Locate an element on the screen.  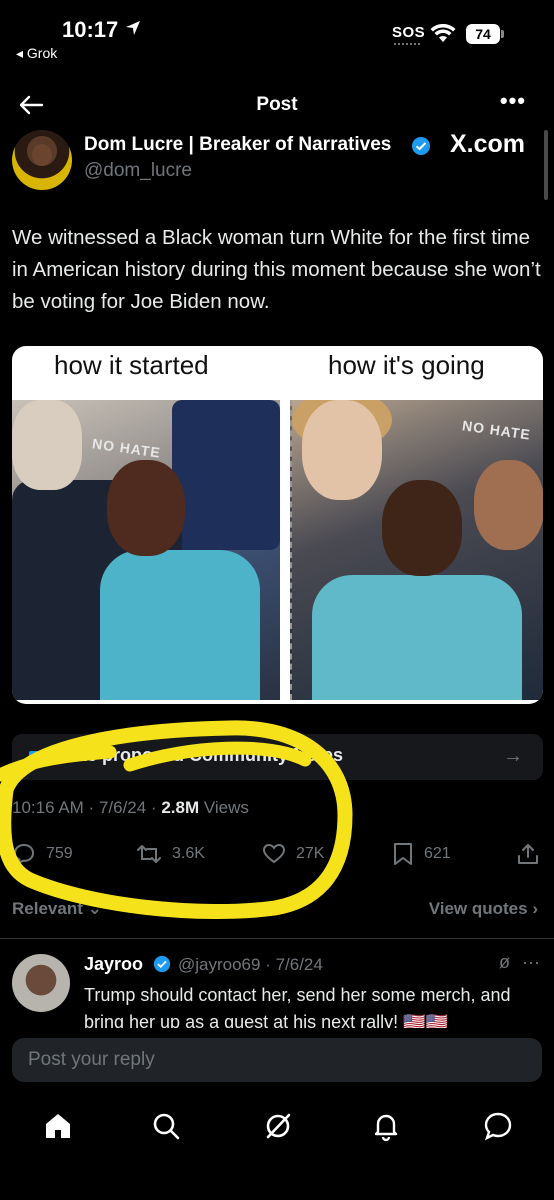
tweet-meta: 10:16 AM · 7/6/24 · 2.8M Views is located at coordinates (130, 807).